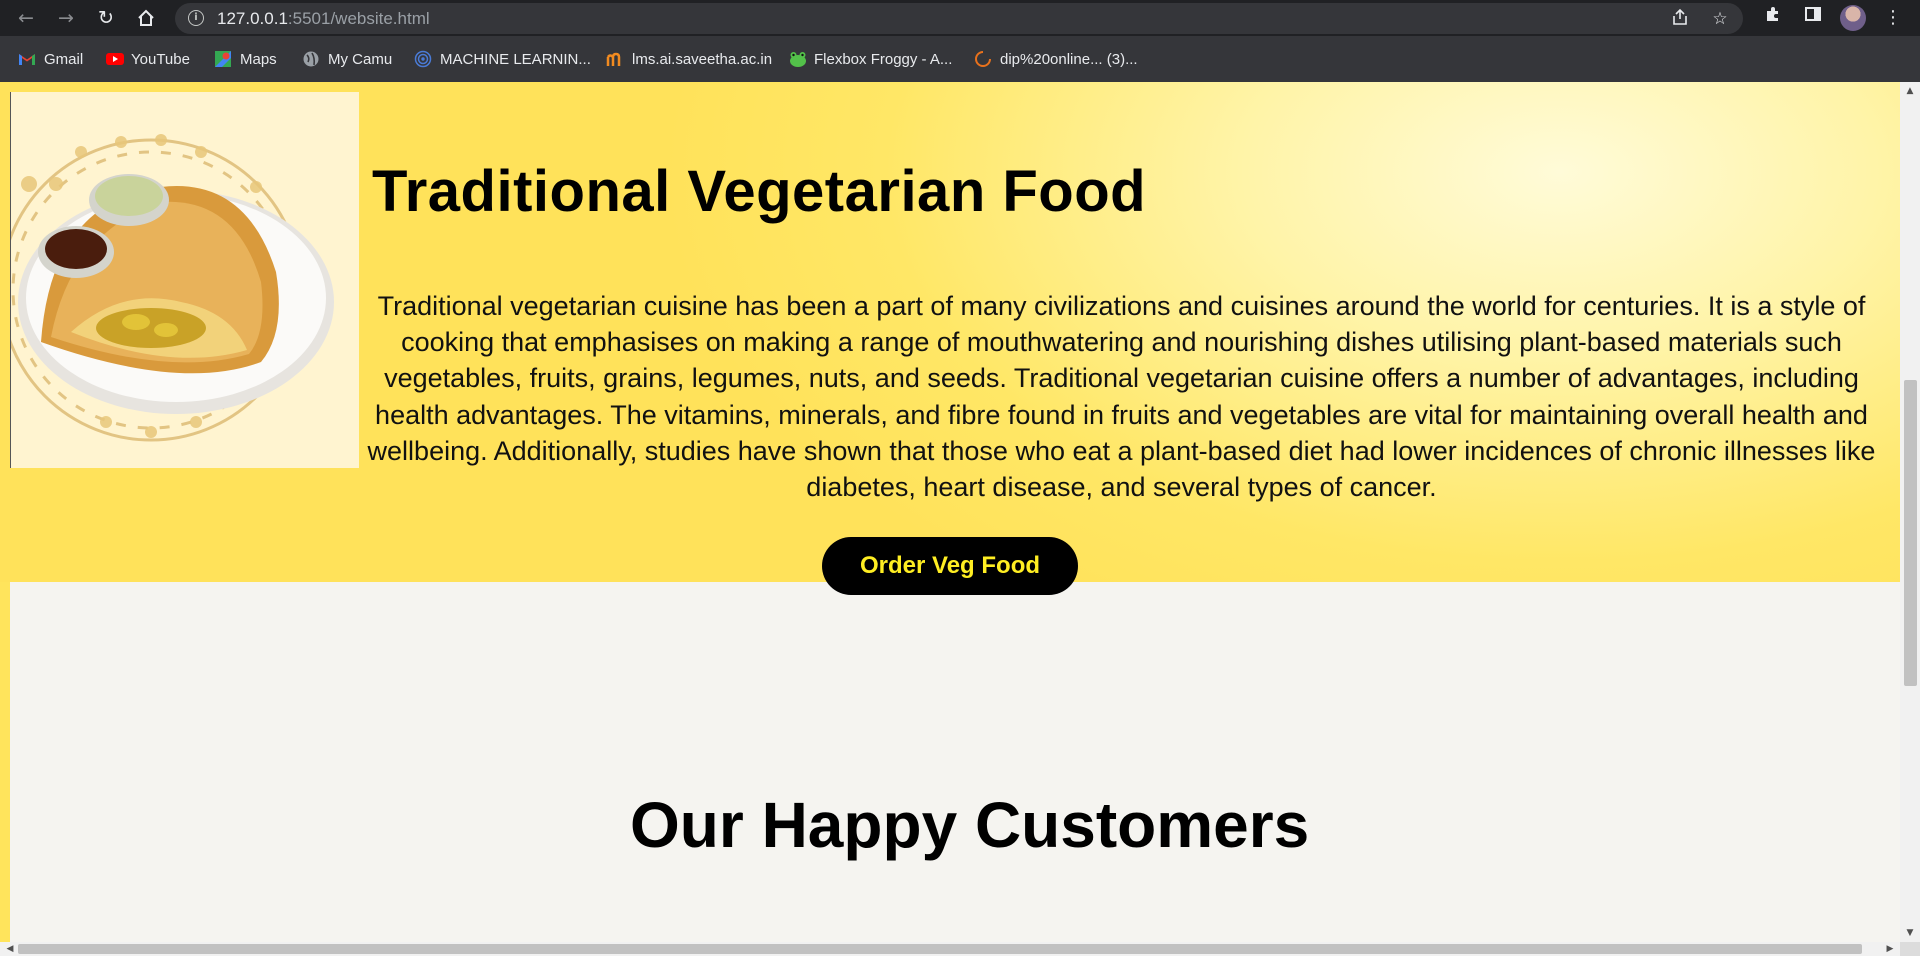 This screenshot has height=956, width=1920. Describe the element at coordinates (223, 59) in the screenshot. I see `maps-icon` at that location.